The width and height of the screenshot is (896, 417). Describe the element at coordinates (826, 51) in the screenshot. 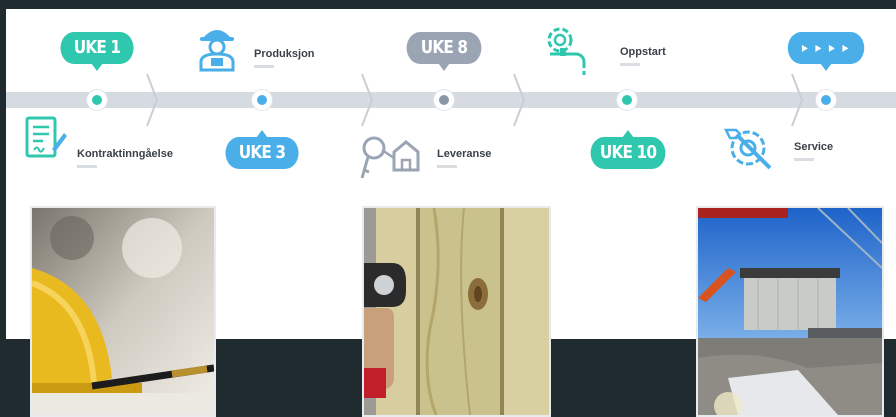

I see `week-badge-arrows: ▸ ▸ ▸ ▸` at that location.